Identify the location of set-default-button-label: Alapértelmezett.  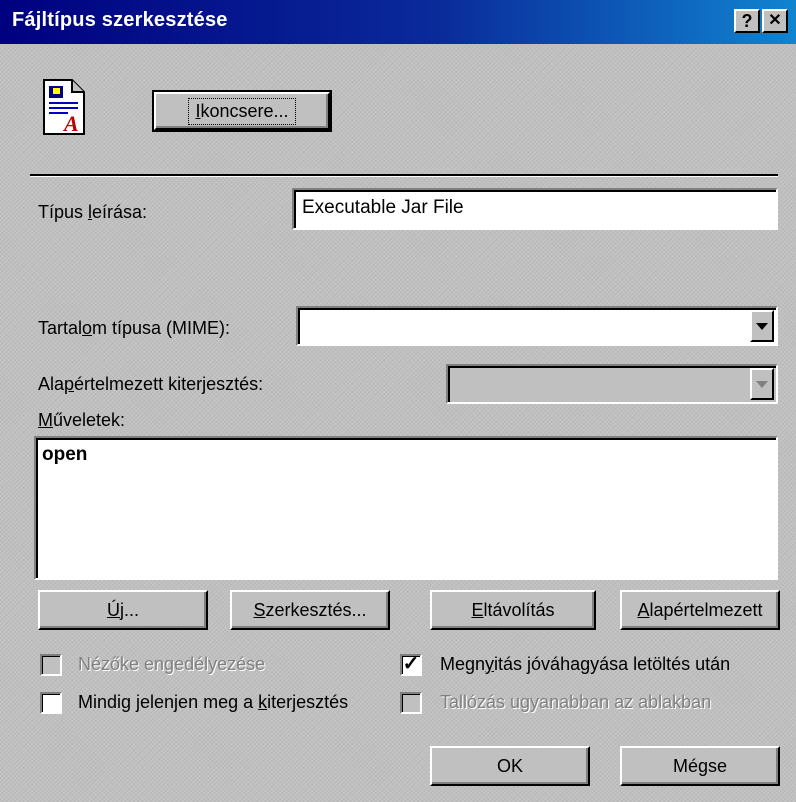
(700, 609).